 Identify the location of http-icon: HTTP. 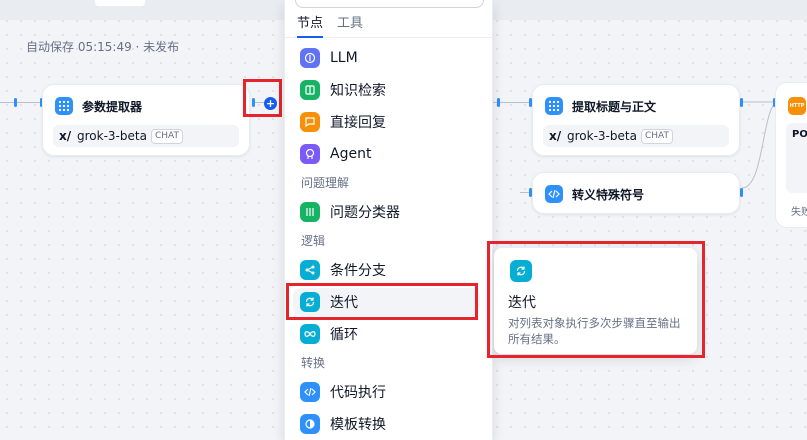
(797, 106).